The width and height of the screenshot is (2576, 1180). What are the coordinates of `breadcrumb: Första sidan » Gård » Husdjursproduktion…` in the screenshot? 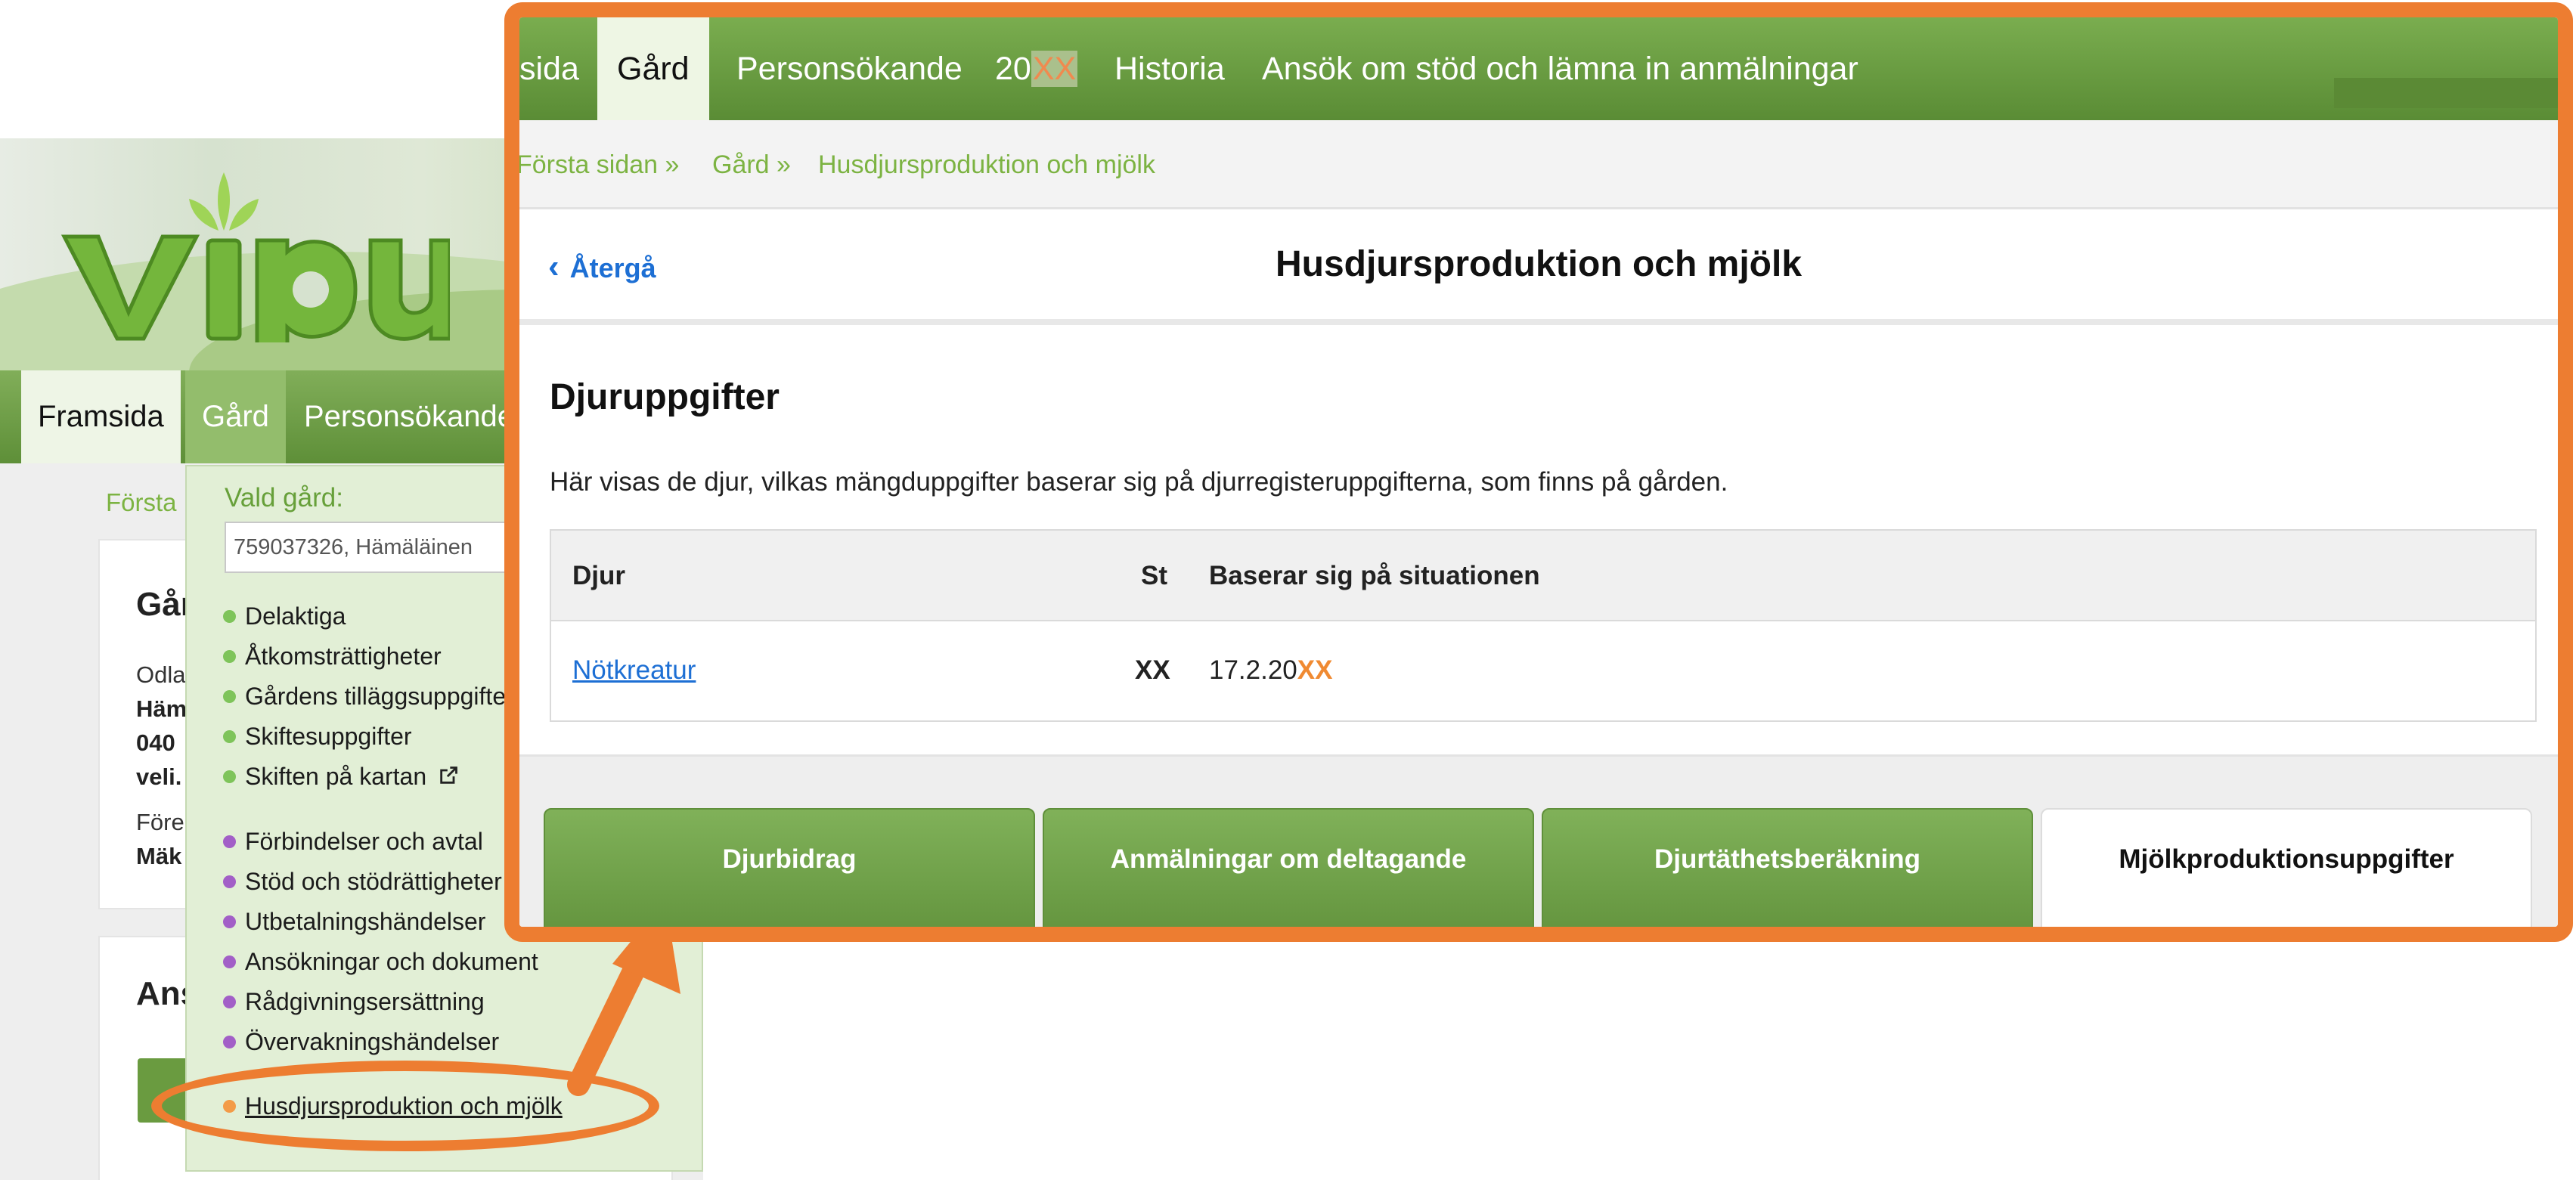 It's located at (1538, 164).